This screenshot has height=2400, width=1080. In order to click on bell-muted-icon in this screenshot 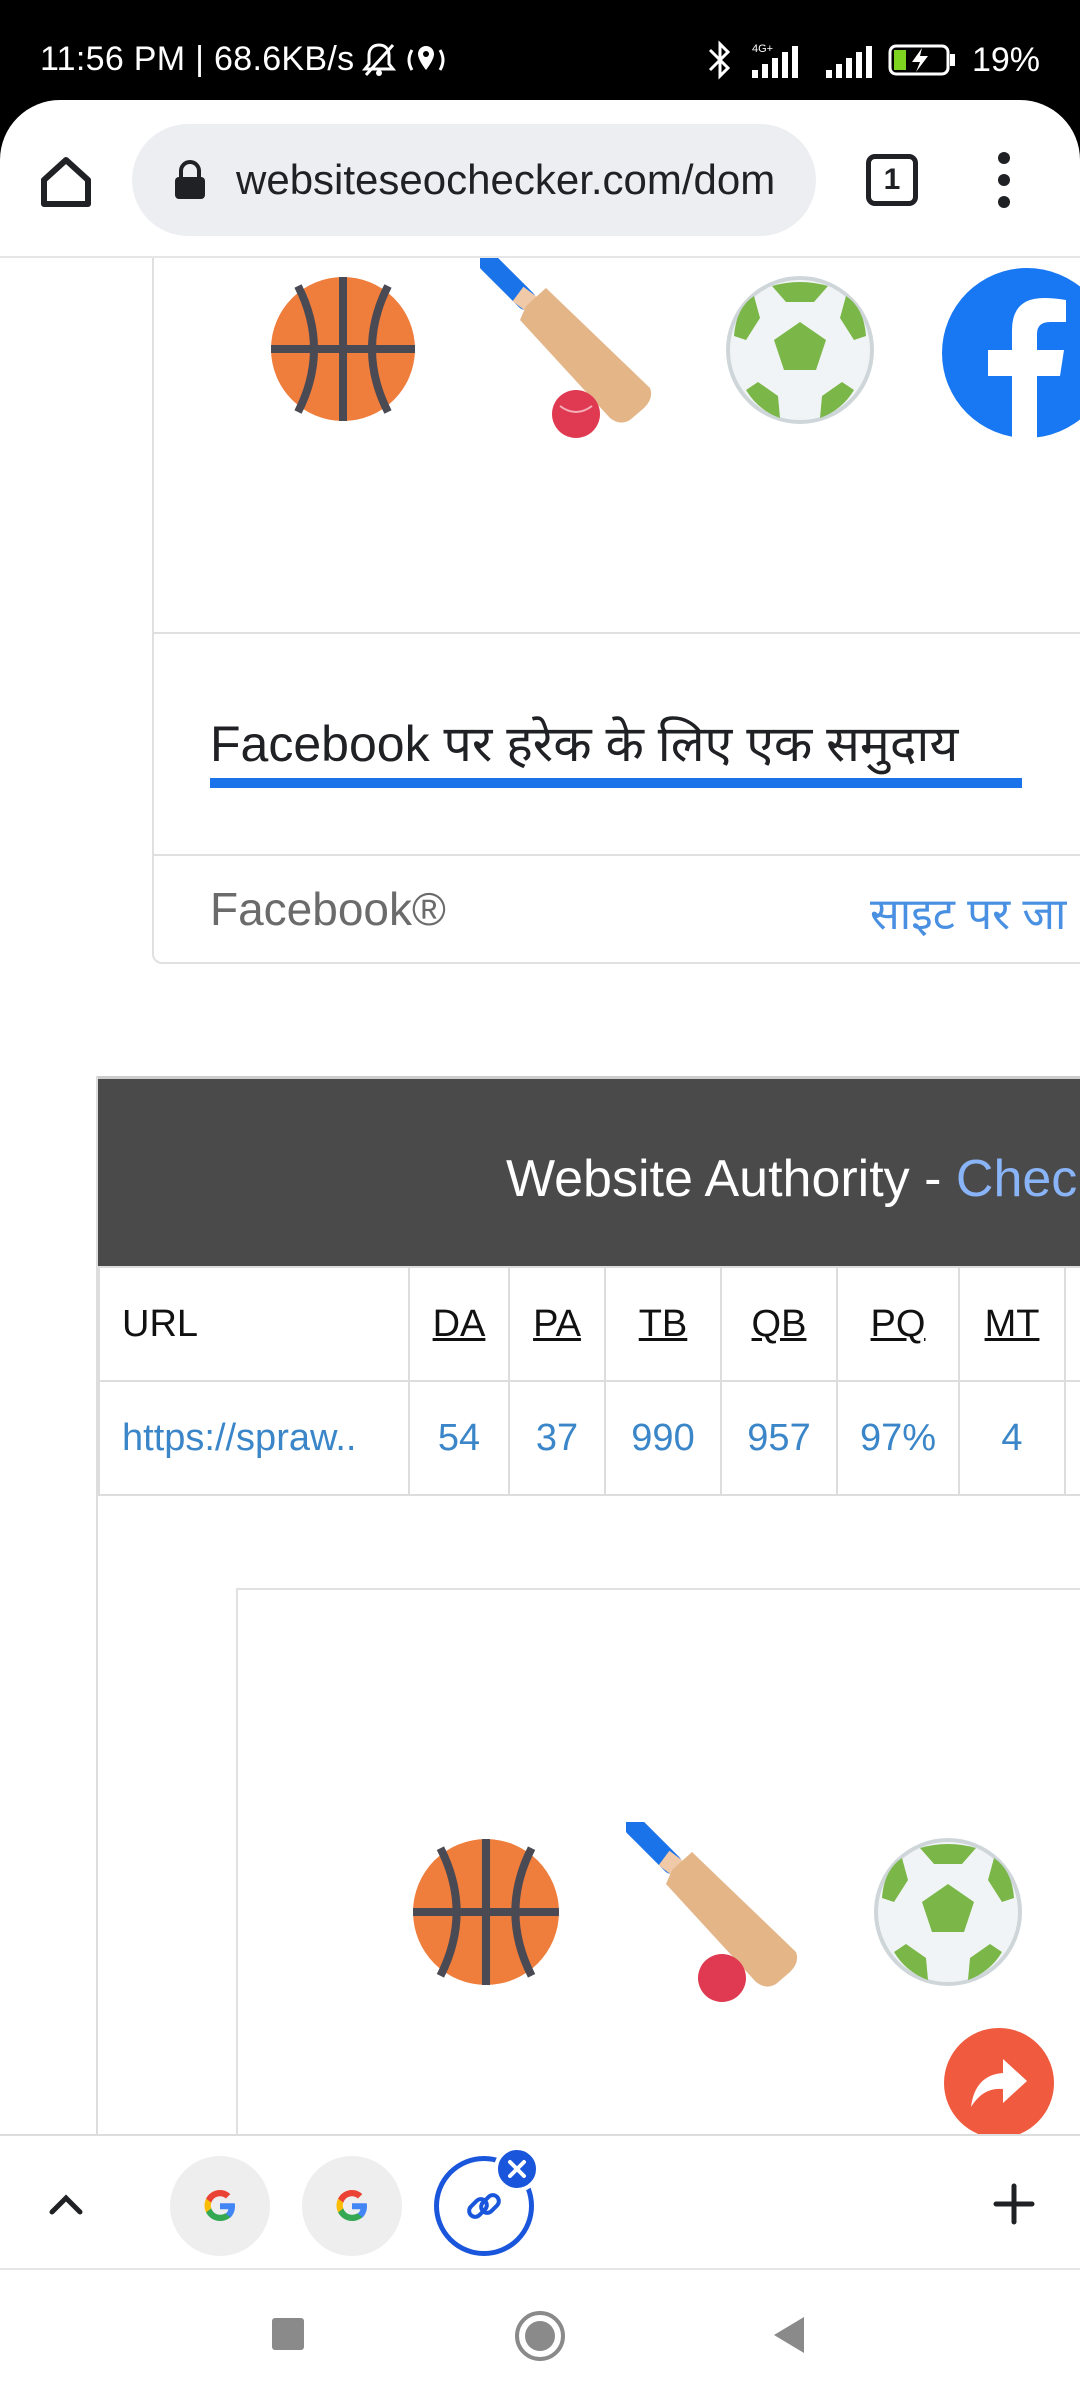, I will do `click(379, 60)`.